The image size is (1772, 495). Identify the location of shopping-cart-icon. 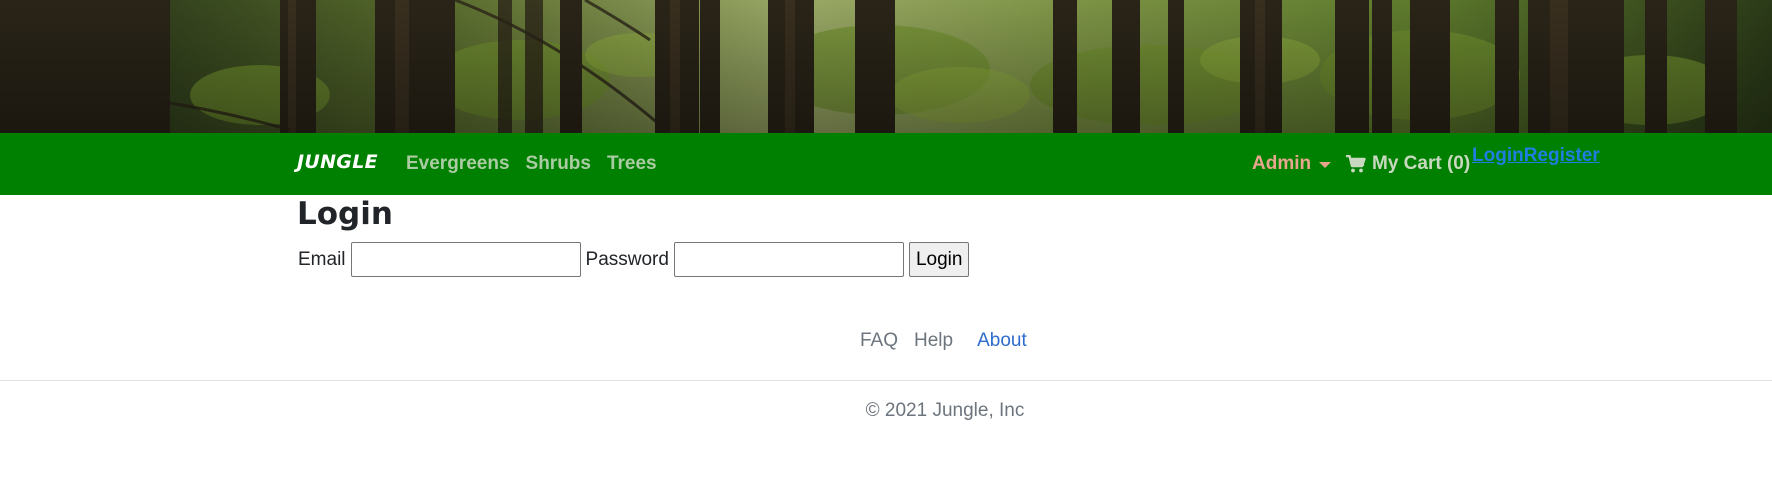
(1356, 164).